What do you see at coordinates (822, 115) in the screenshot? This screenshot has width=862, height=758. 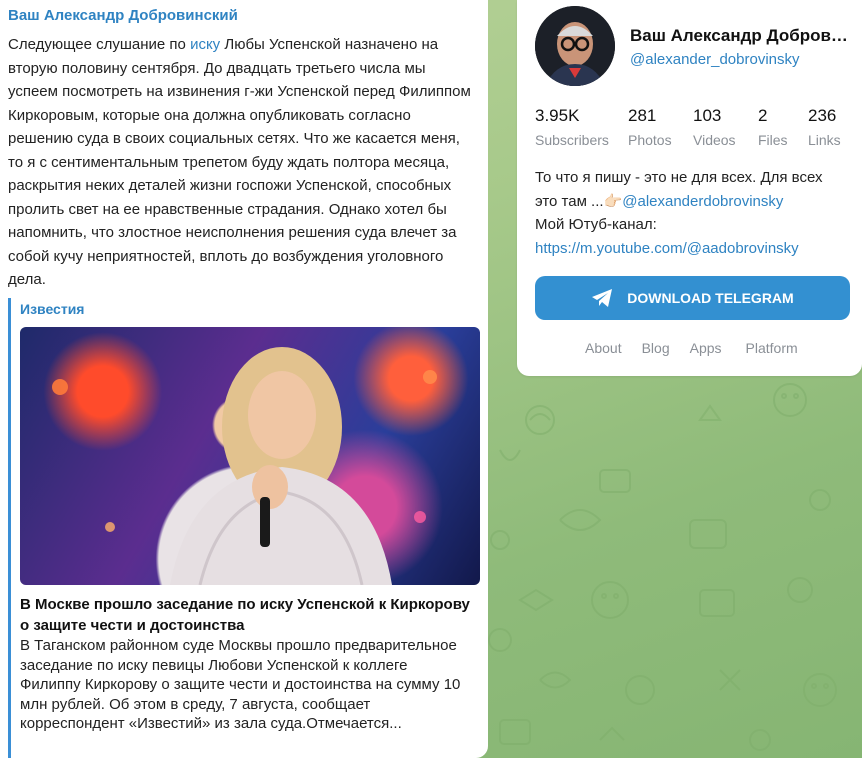 I see `stat-value: 236` at bounding box center [822, 115].